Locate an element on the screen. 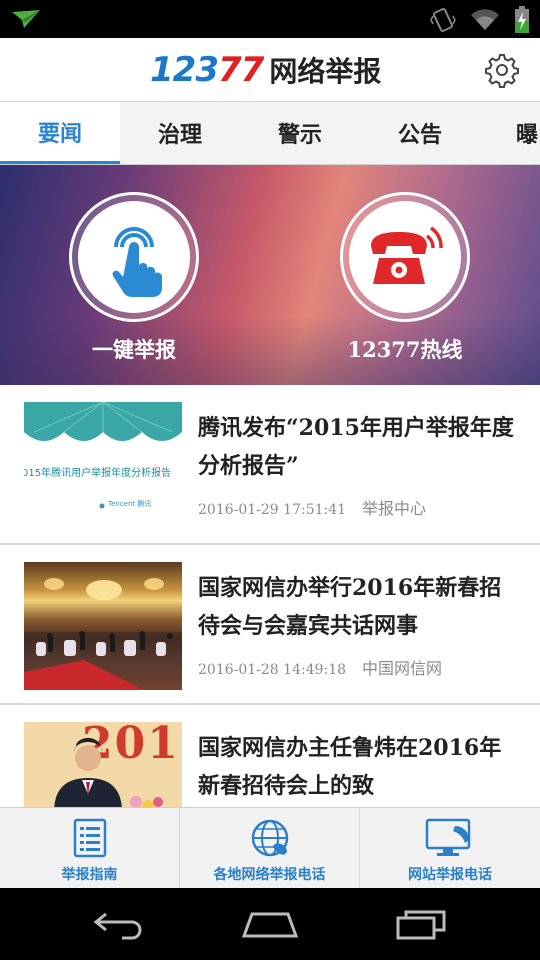 Image resolution: width=540 pixels, height=960 pixels. news-item: 2016 国家网信办主任鲁炜在2016年新春招待会上的致 is located at coordinates (270, 756).